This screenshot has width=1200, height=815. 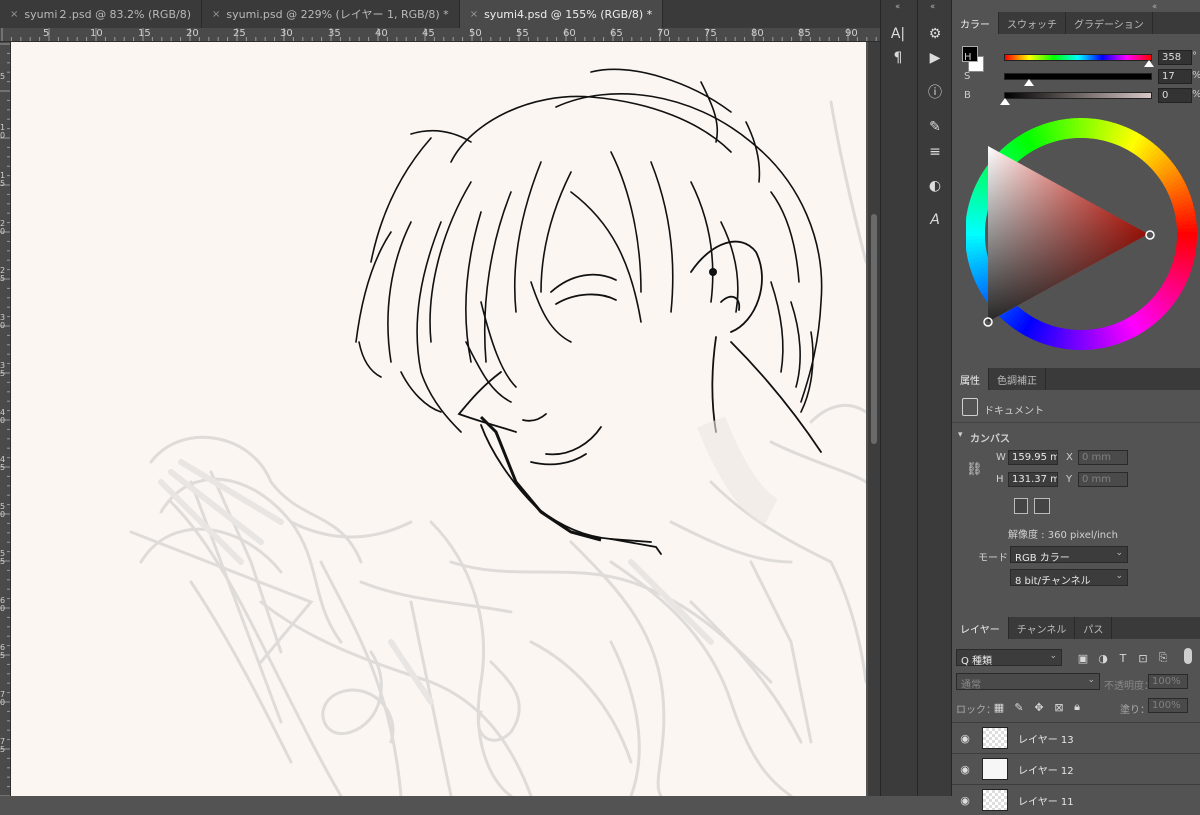 I want to click on layer-name: レイヤー 12, so click(x=1046, y=769).